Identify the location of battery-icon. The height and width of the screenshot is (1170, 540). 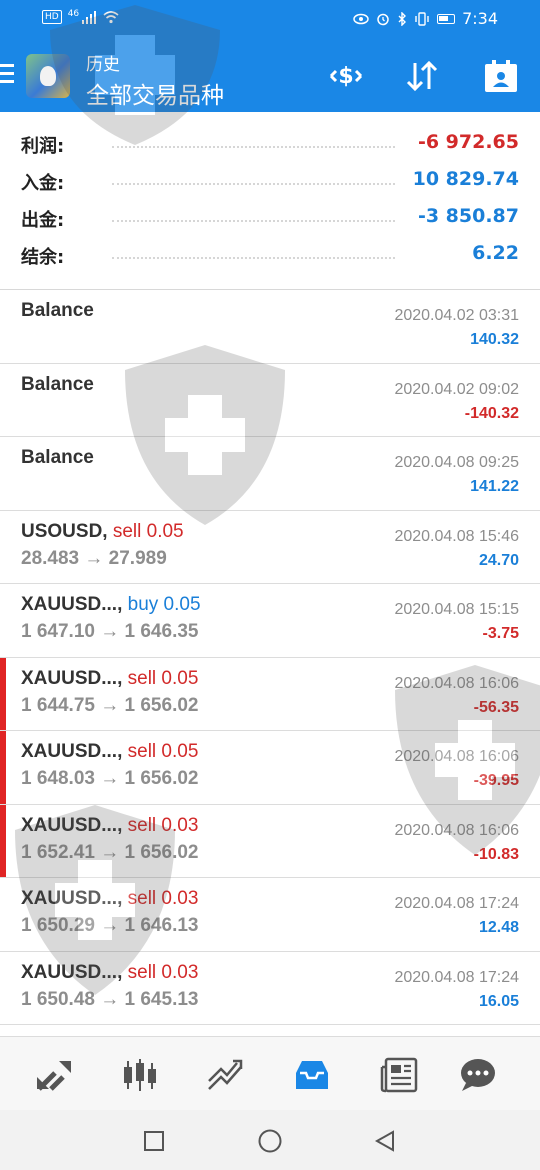
(446, 18).